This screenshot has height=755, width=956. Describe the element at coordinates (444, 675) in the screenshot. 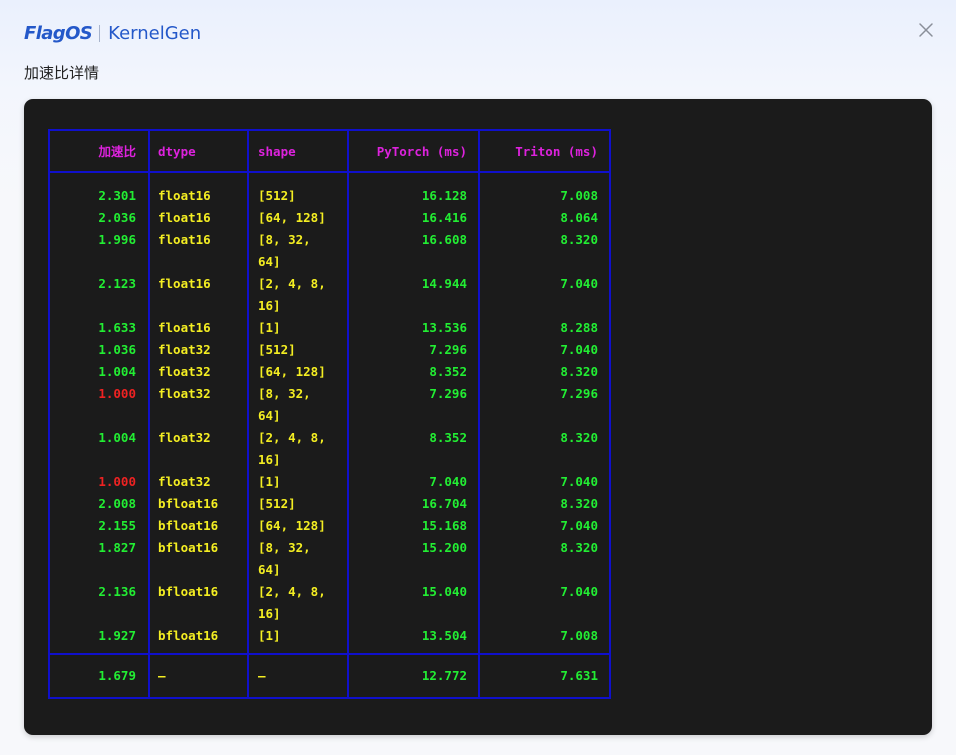

I see `table-footer-pytorch: 12.772` at that location.